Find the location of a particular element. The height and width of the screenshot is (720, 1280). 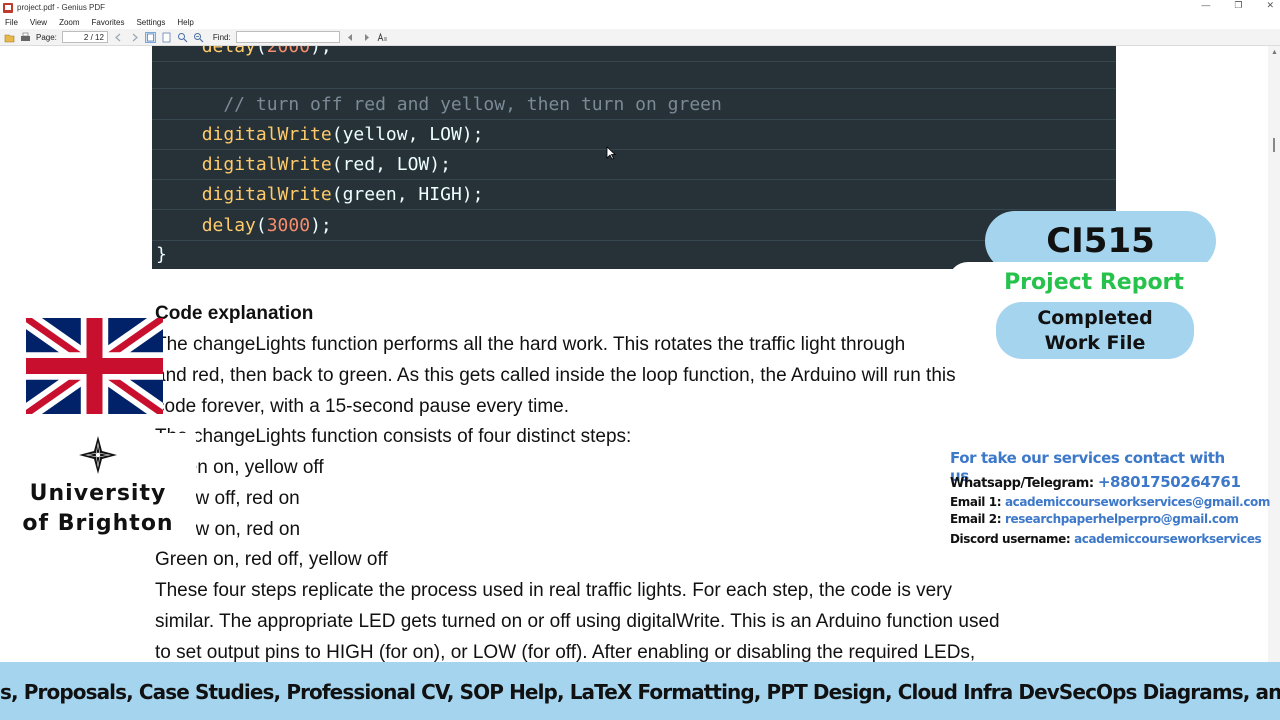

list-item: Green on, red off, yellow off is located at coordinates (271, 559).